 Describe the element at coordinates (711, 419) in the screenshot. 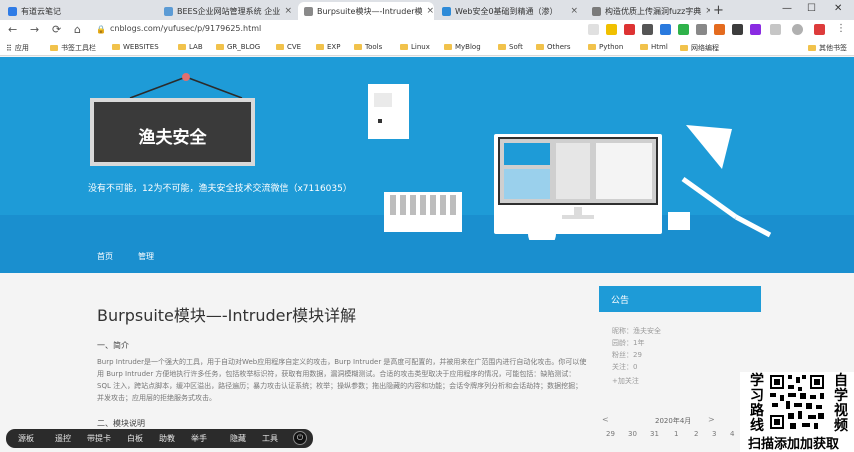

I see `calendar-next-icon: >` at that location.